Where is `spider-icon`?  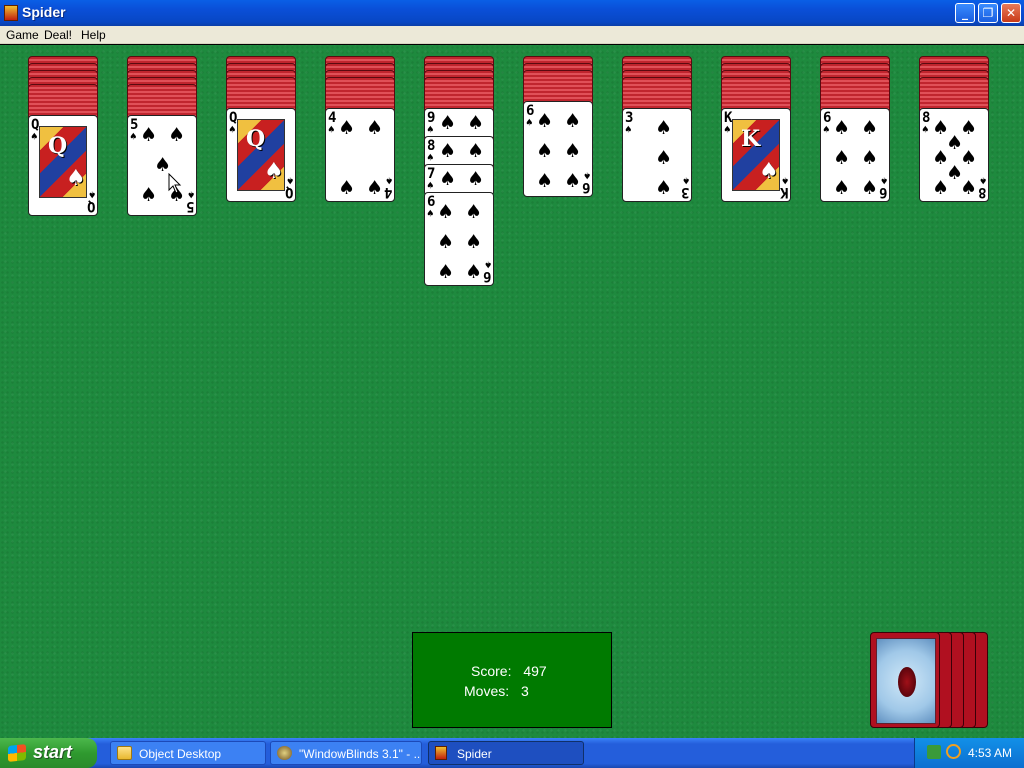
spider-icon is located at coordinates (907, 682).